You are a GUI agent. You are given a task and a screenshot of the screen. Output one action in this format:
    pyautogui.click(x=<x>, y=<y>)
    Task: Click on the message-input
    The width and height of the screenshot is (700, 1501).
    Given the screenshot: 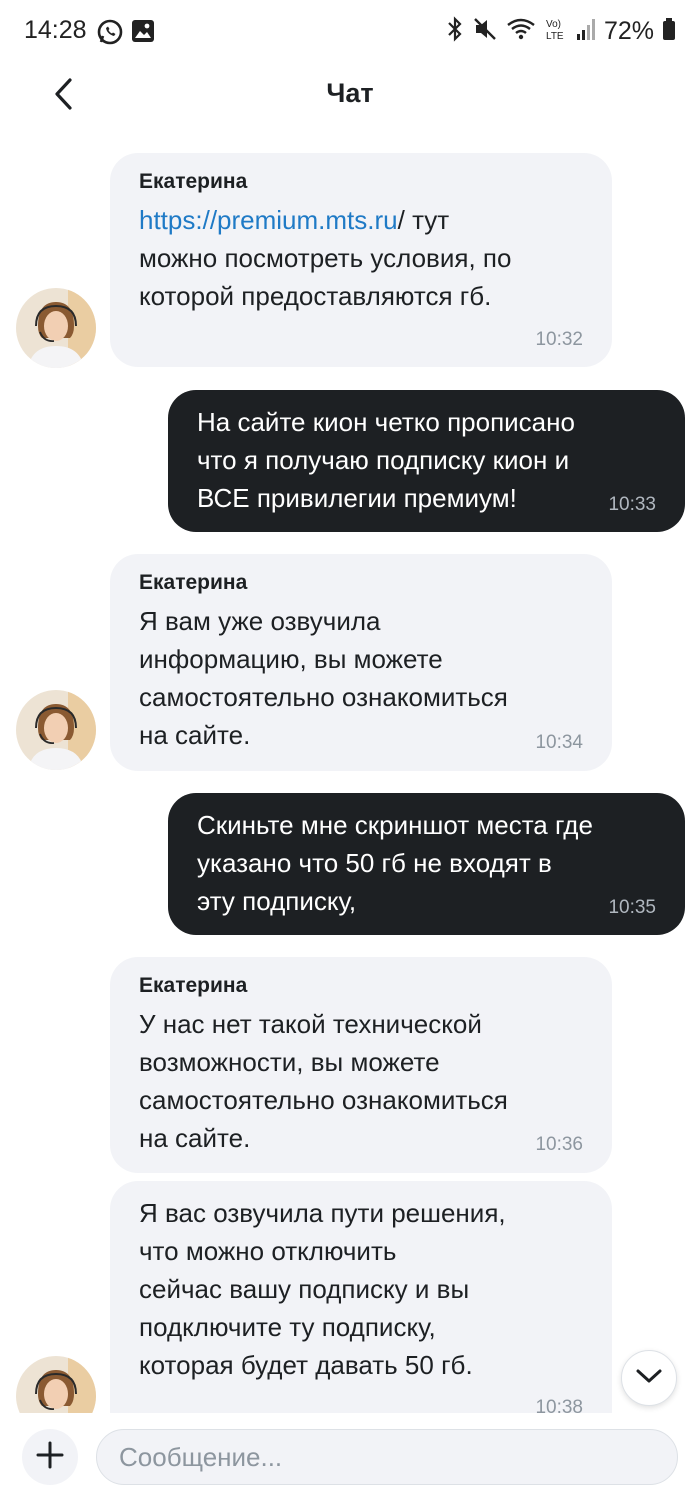 What is the action you would take?
    pyautogui.click(x=387, y=1457)
    